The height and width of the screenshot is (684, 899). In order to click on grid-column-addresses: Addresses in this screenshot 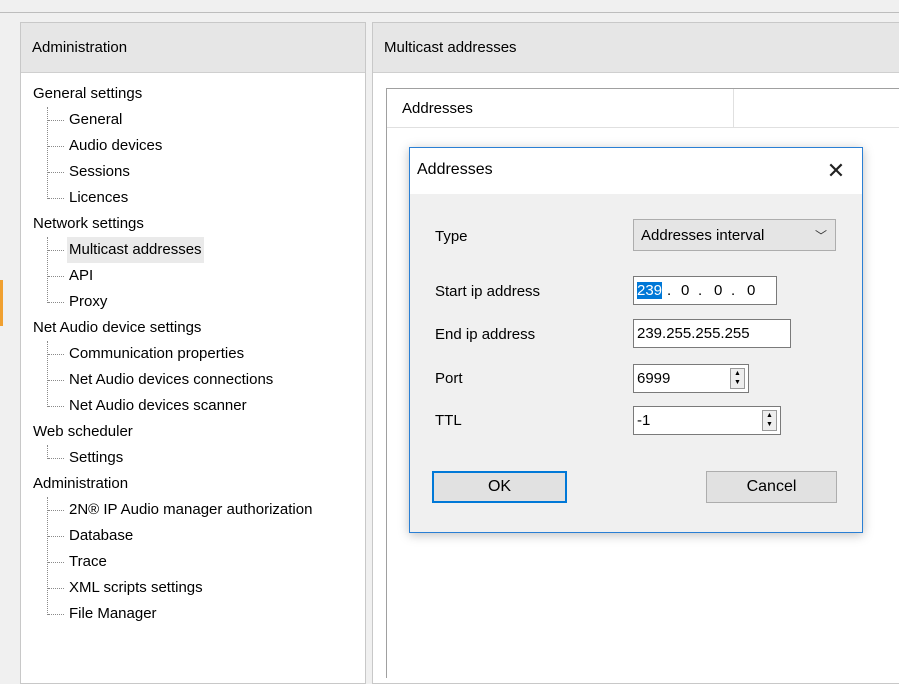, I will do `click(437, 108)`.